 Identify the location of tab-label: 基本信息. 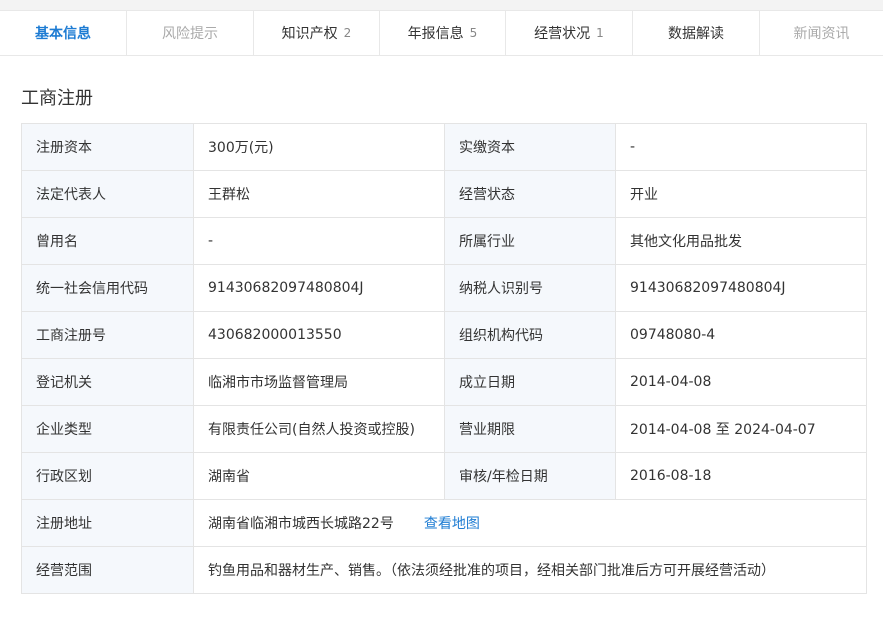
(63, 34).